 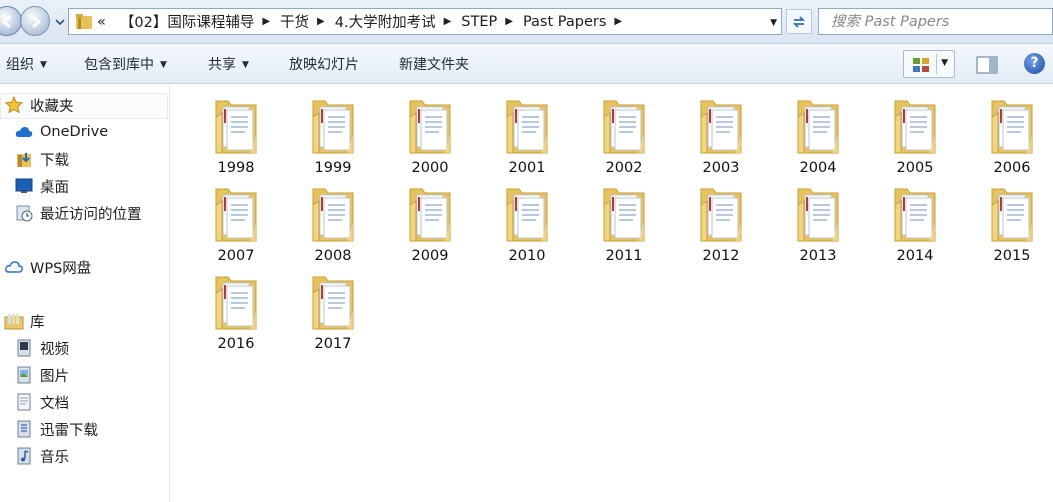 I want to click on folder-item: 2010, so click(x=527, y=223).